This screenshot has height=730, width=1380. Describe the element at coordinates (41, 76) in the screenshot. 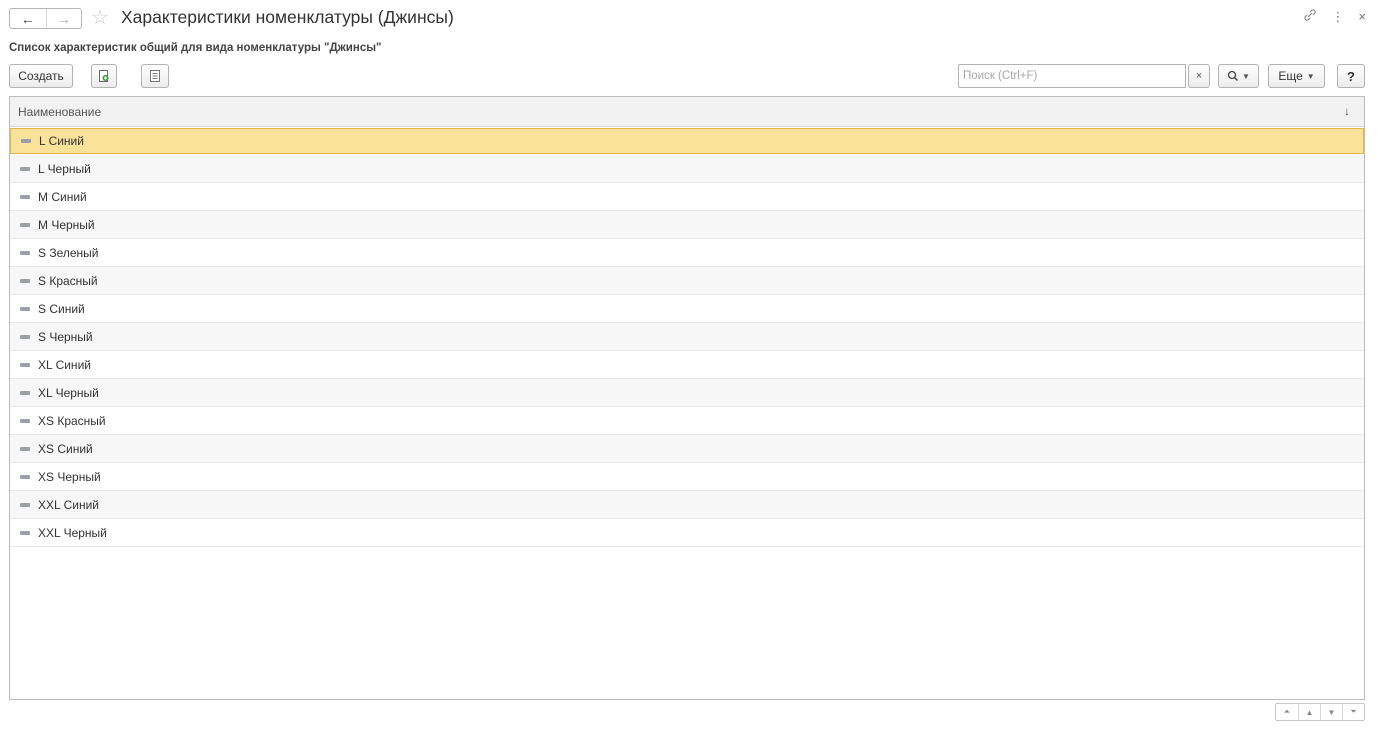

I see `create-button: Создать` at that location.